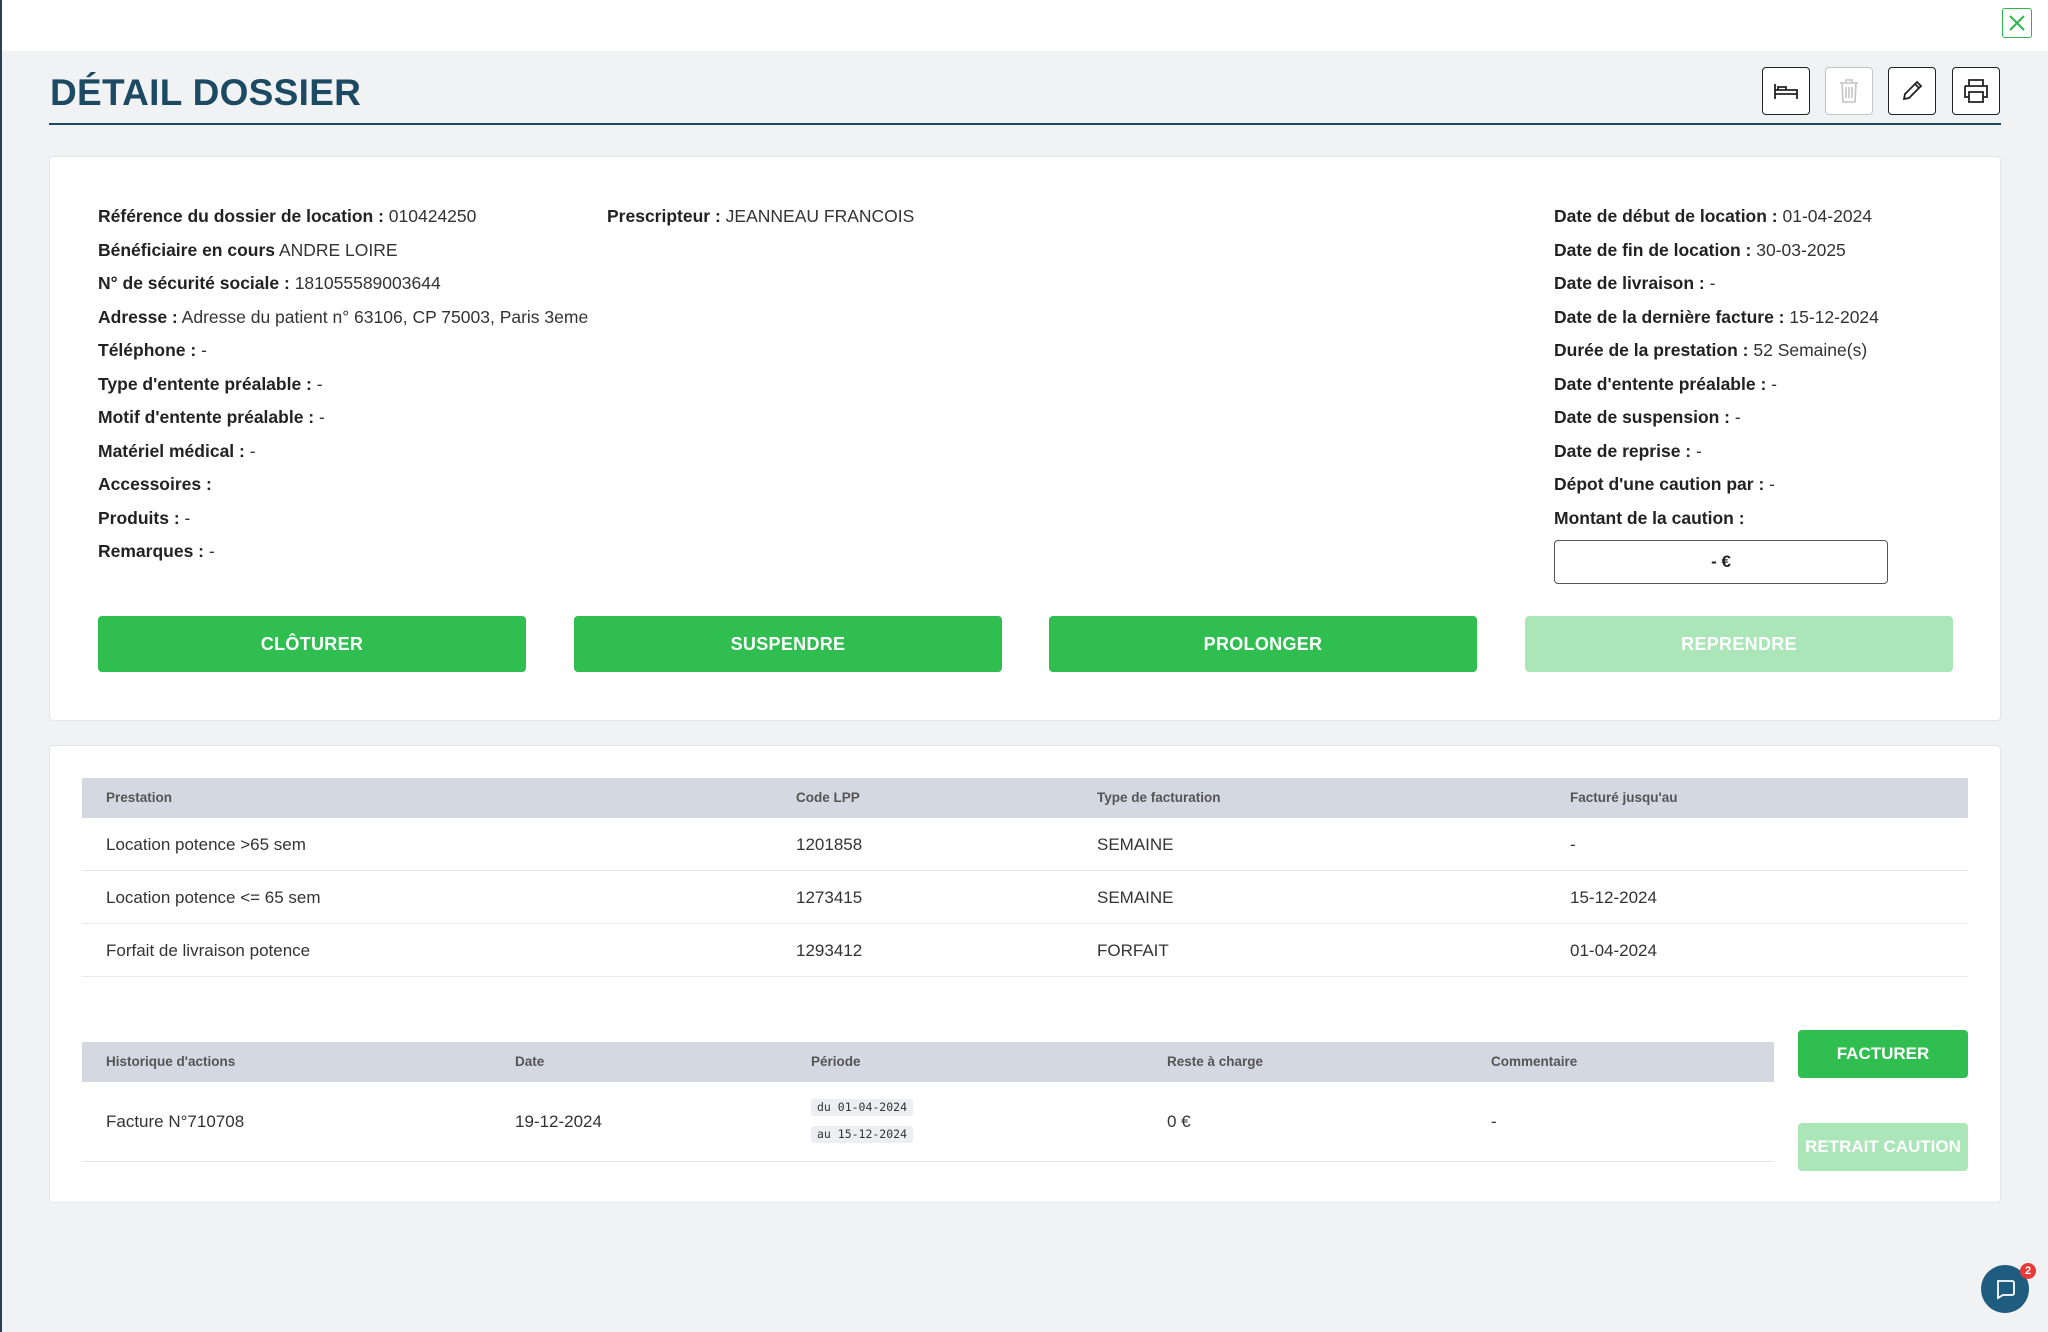 The image size is (2048, 1332). What do you see at coordinates (2006, 1290) in the screenshot?
I see `chat-icon` at bounding box center [2006, 1290].